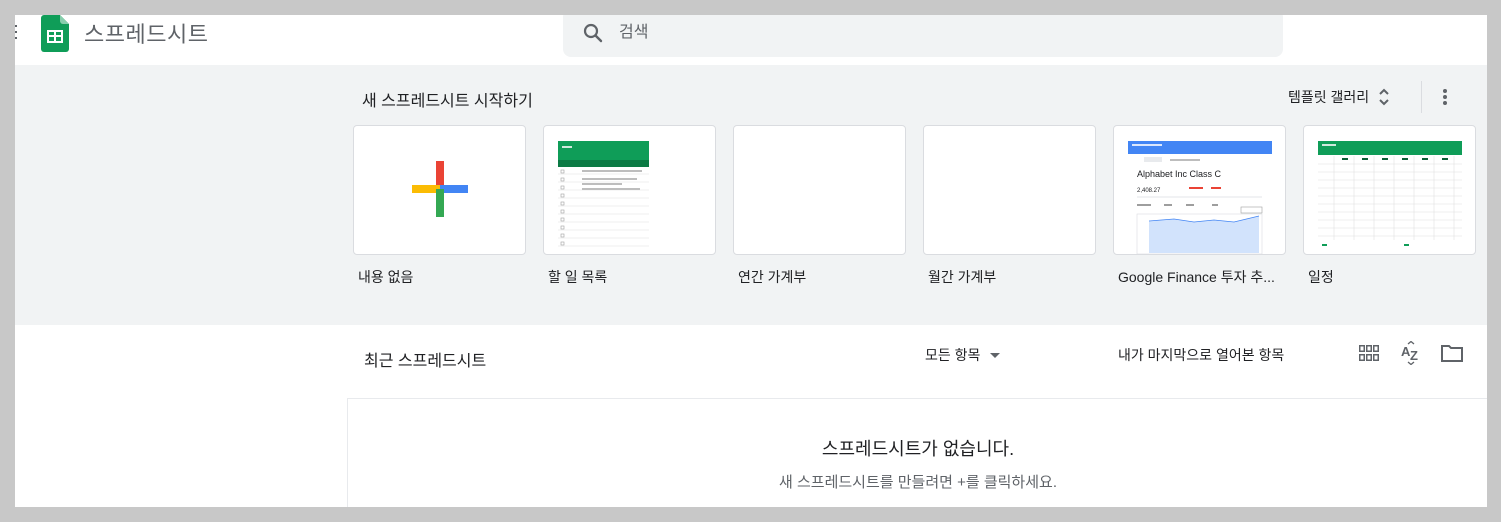 Image resolution: width=1501 pixels, height=522 pixels. What do you see at coordinates (55, 33) in the screenshot?
I see `sheets-logo-icon` at bounding box center [55, 33].